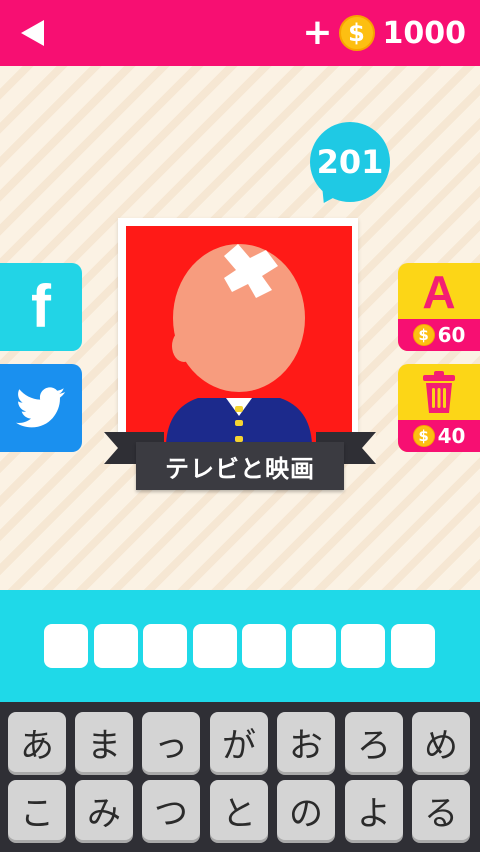 Image resolution: width=480 pixels, height=852 pixels. I want to click on twitter-bird-icon, so click(41, 407).